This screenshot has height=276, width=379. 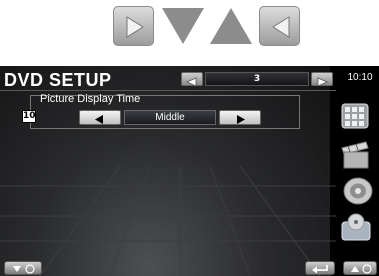 I want to click on menu-grid-button, so click(x=356, y=116).